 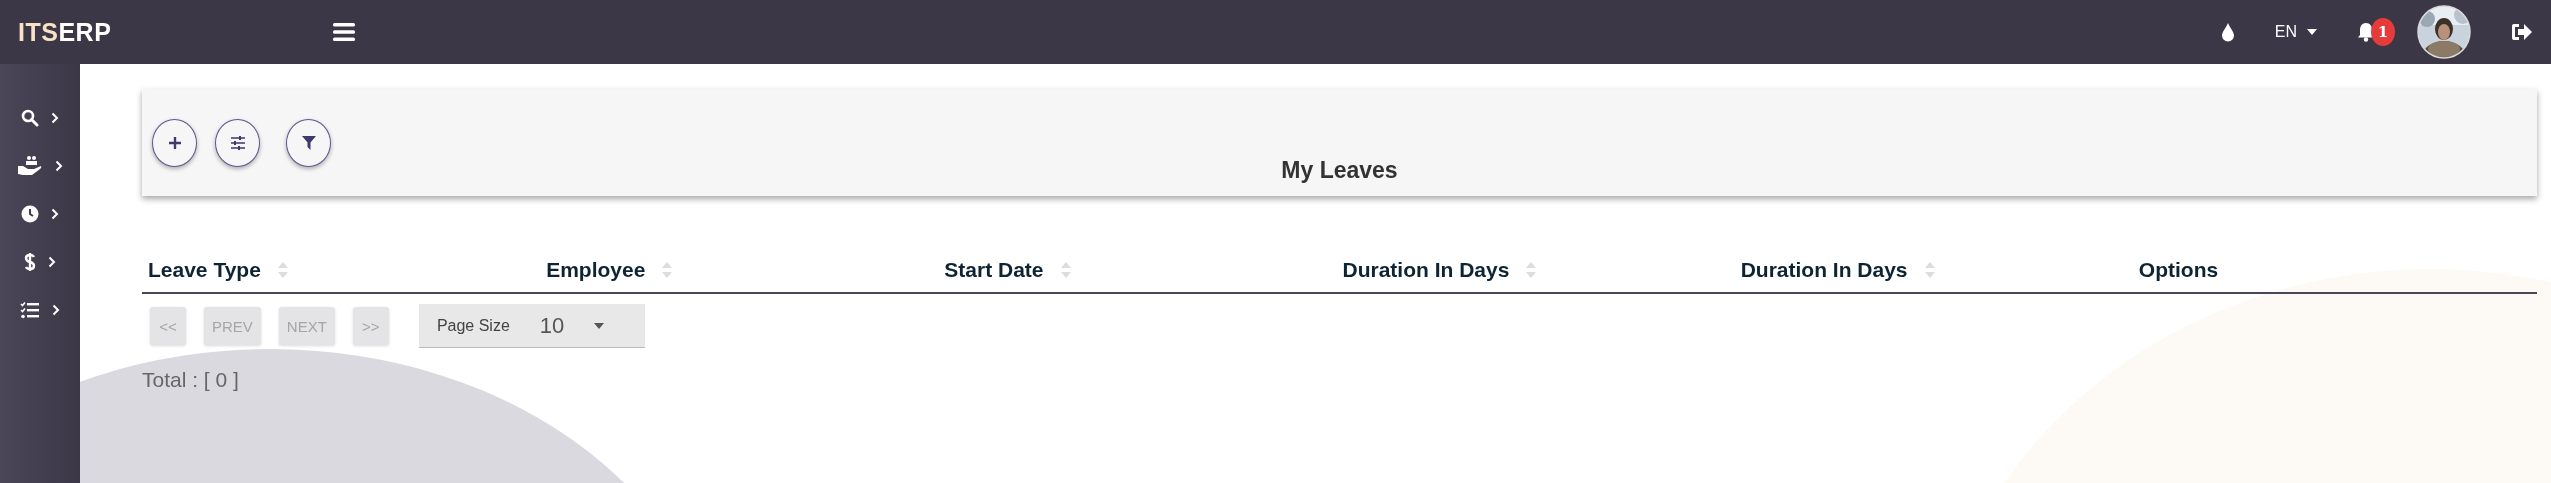 I want to click on column-header: Start Date, so click(x=994, y=270).